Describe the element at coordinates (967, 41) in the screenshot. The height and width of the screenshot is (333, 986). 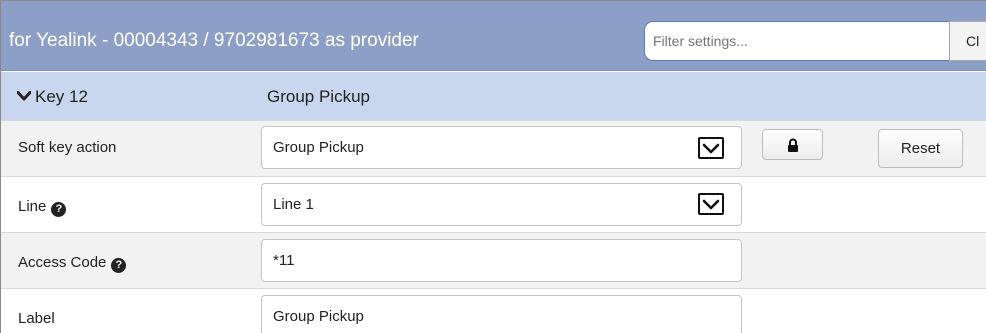
I see `clear-button: Cl` at that location.